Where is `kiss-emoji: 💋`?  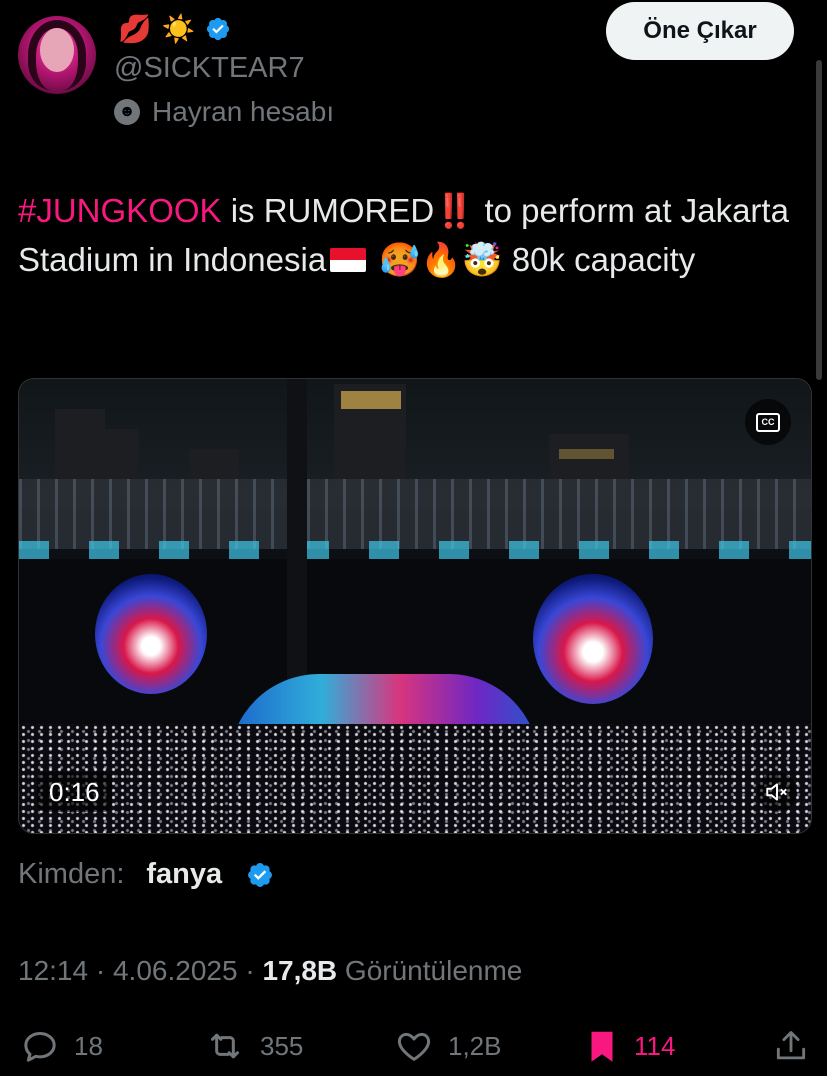
kiss-emoji: 💋 is located at coordinates (135, 29).